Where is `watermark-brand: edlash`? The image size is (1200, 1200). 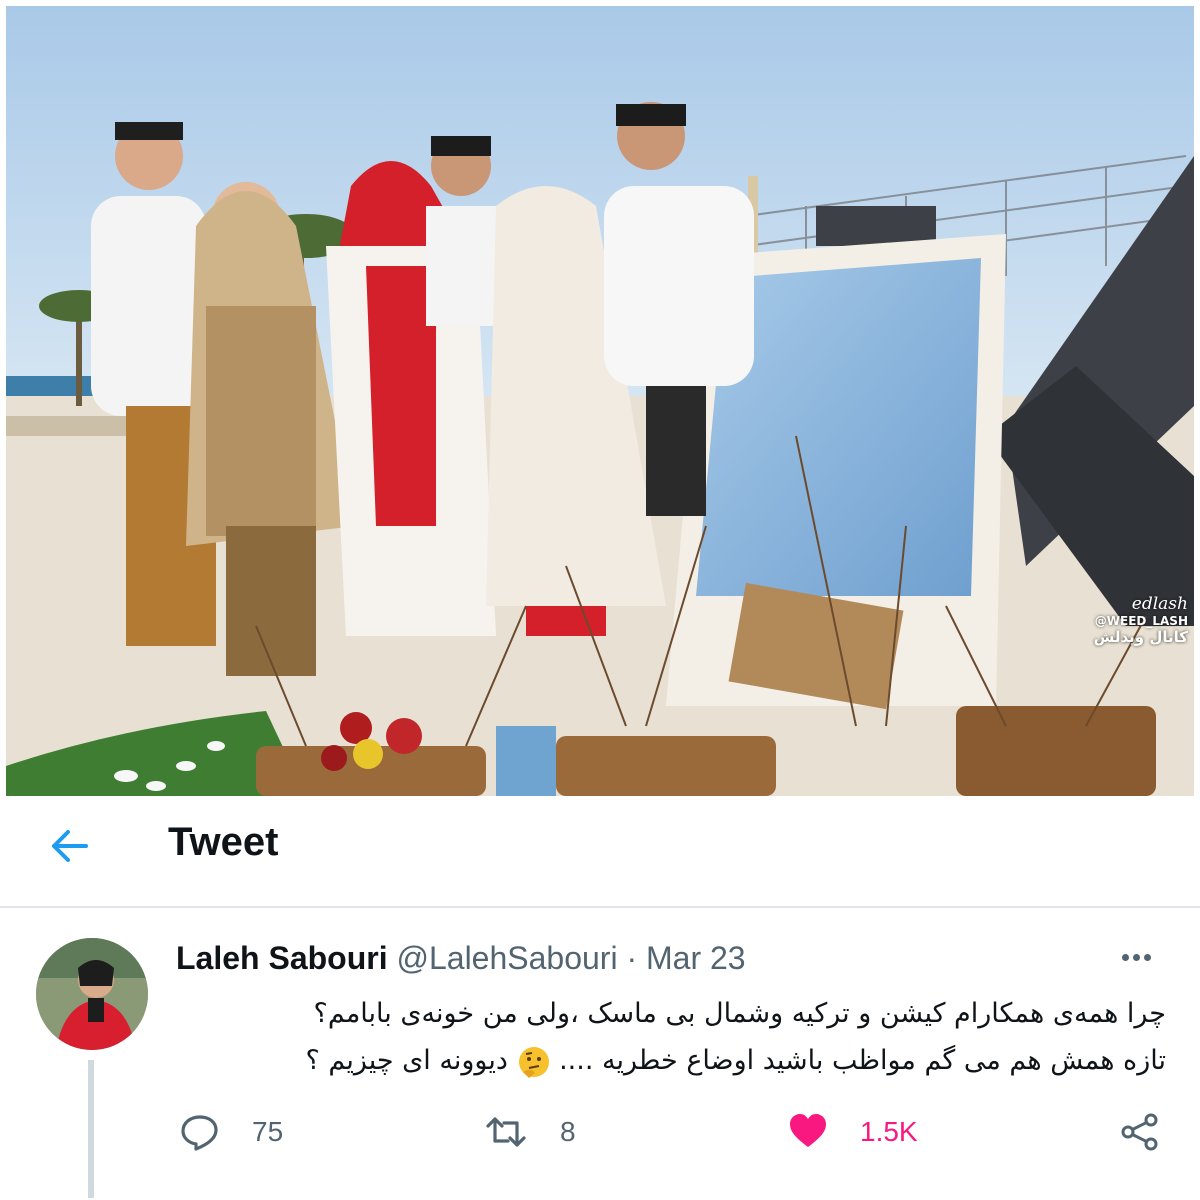 watermark-brand: edlash is located at coordinates (1159, 604).